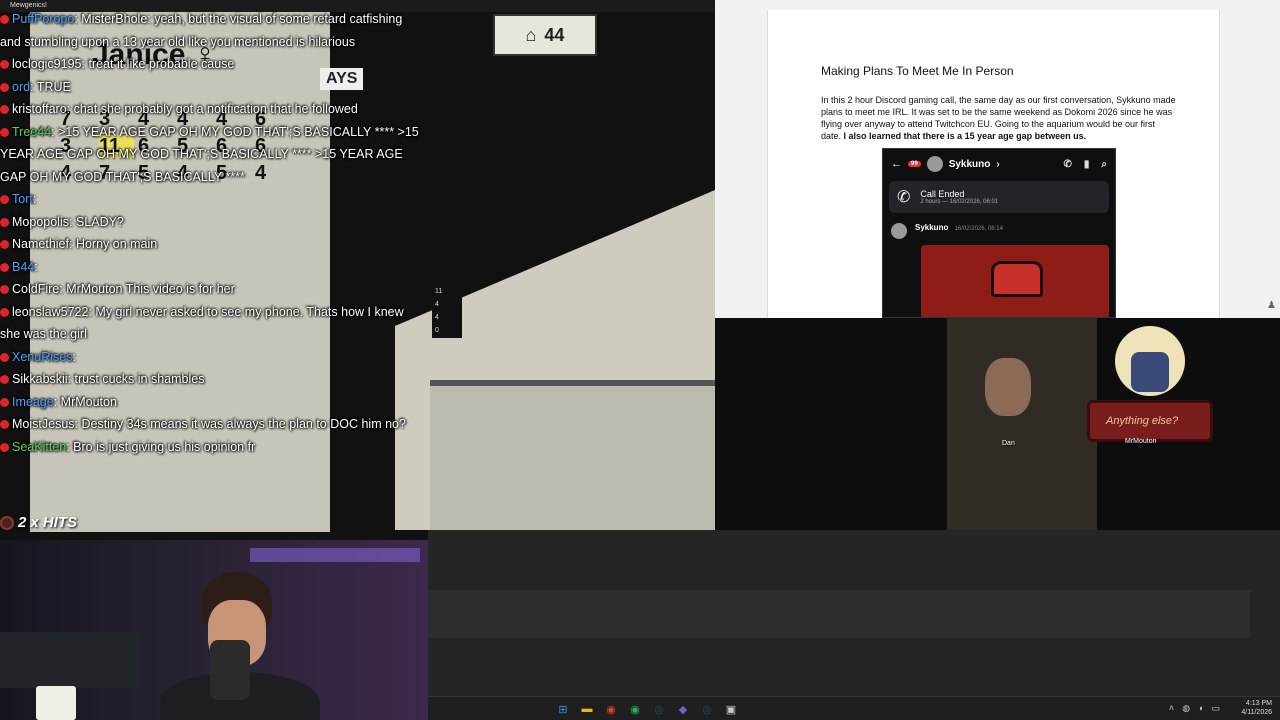 The width and height of the screenshot is (1280, 720). What do you see at coordinates (839, 614) in the screenshot?
I see `floor-stripe` at bounding box center [839, 614].